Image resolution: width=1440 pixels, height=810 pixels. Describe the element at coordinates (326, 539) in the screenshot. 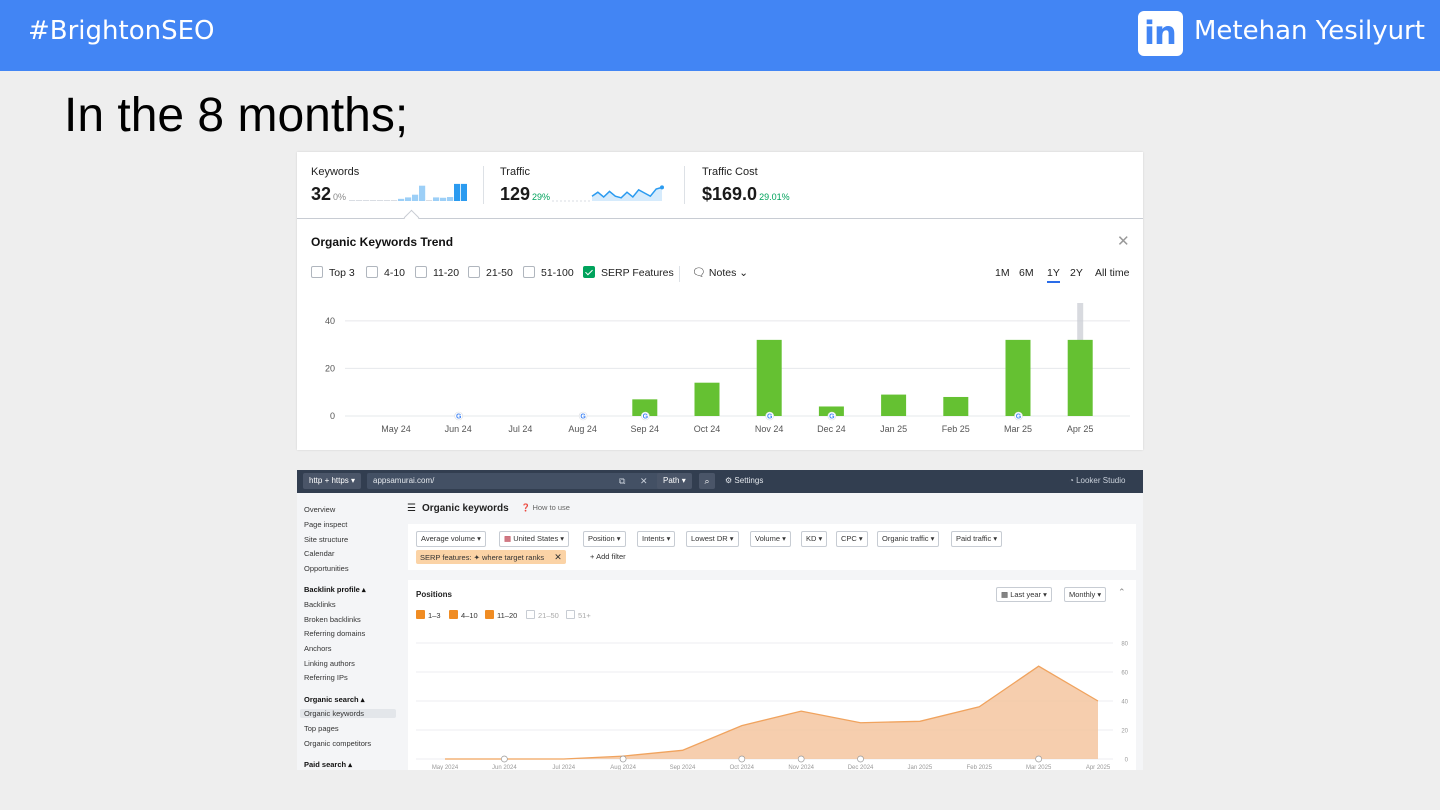

I see `sidebar-item: Site structure` at that location.